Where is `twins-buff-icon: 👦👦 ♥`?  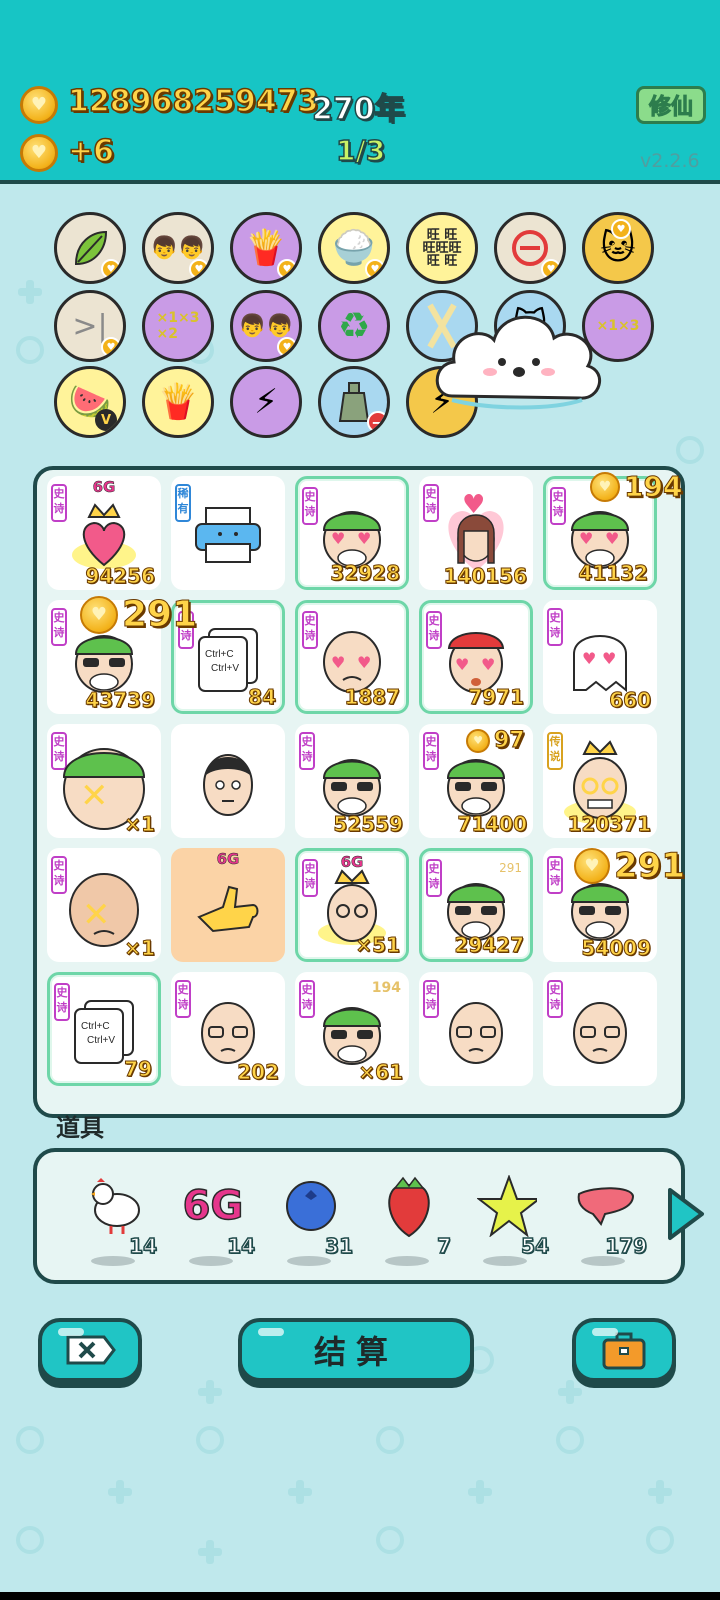
twins-buff-icon: 👦👦 ♥ is located at coordinates (178, 248).